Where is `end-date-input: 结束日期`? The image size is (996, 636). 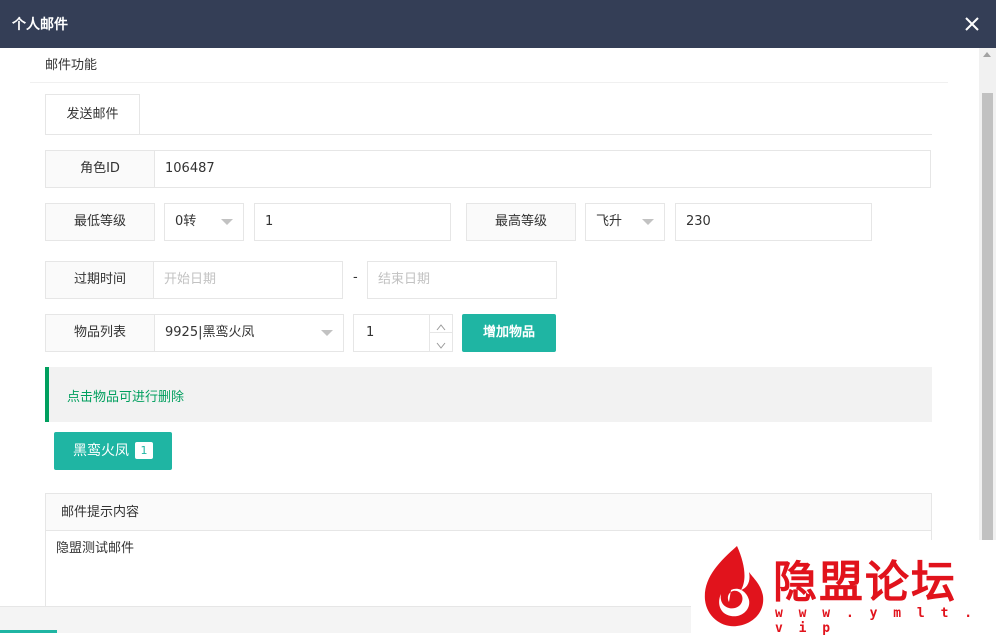 end-date-input: 结束日期 is located at coordinates (462, 280).